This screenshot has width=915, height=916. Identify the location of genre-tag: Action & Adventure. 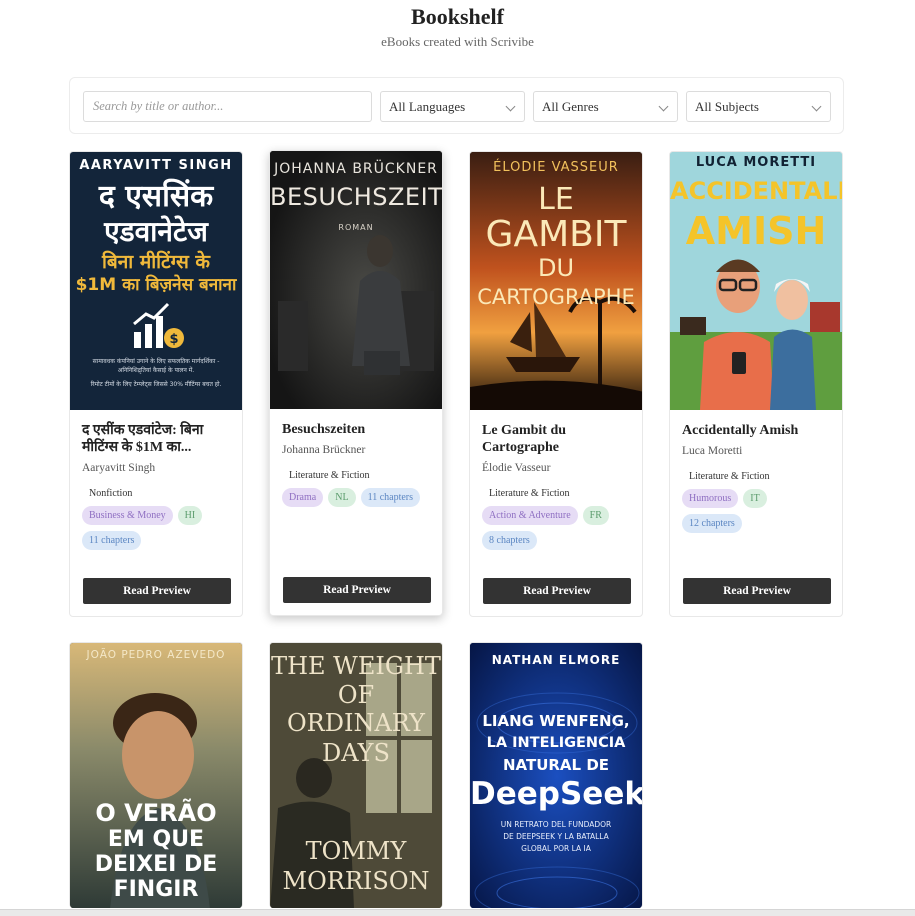
(530, 515).